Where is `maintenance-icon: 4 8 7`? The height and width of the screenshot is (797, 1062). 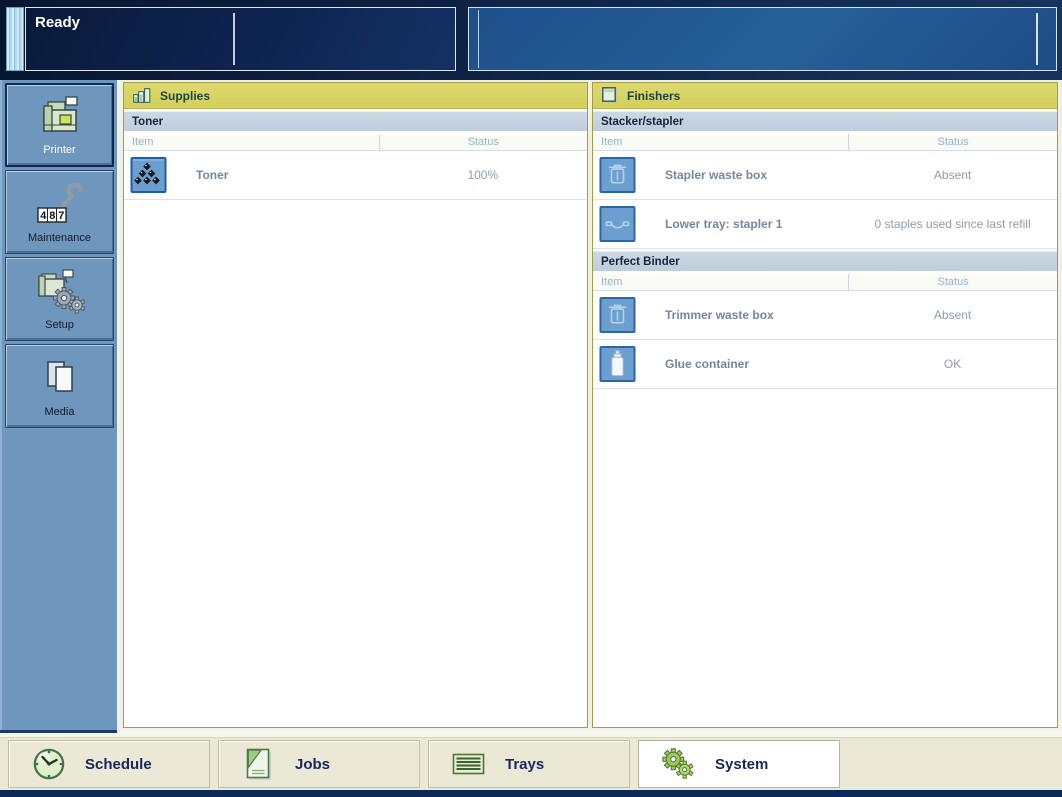
maintenance-icon: 4 8 7 is located at coordinates (60, 201).